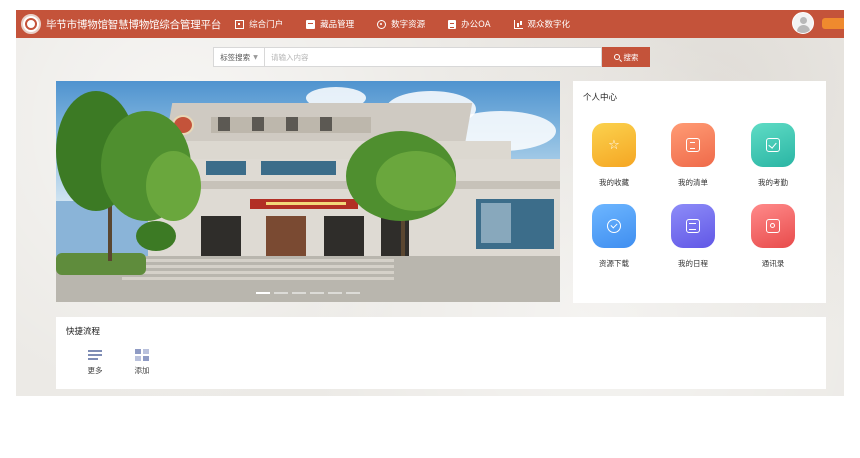 This screenshot has height=458, width=860. I want to click on user-avatar, so click(803, 23).